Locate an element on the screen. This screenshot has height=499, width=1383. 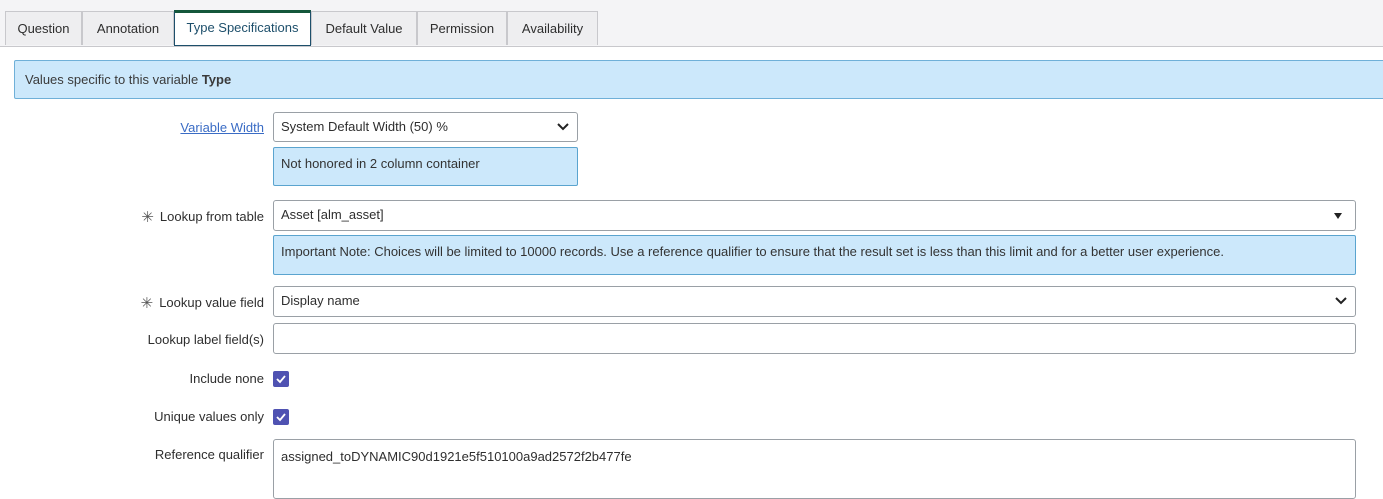
unique-values-only-label-text: Unique values only is located at coordinates (209, 416).